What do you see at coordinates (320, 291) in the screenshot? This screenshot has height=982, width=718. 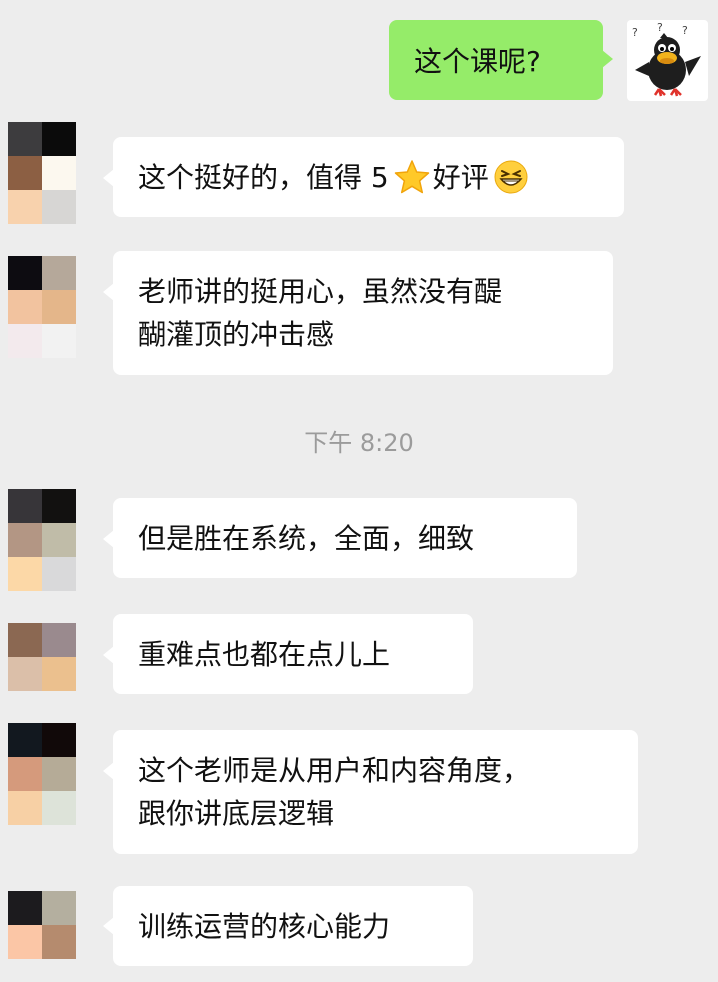 I see `message-line: 老师讲的挺用心，虽然没有醍` at bounding box center [320, 291].